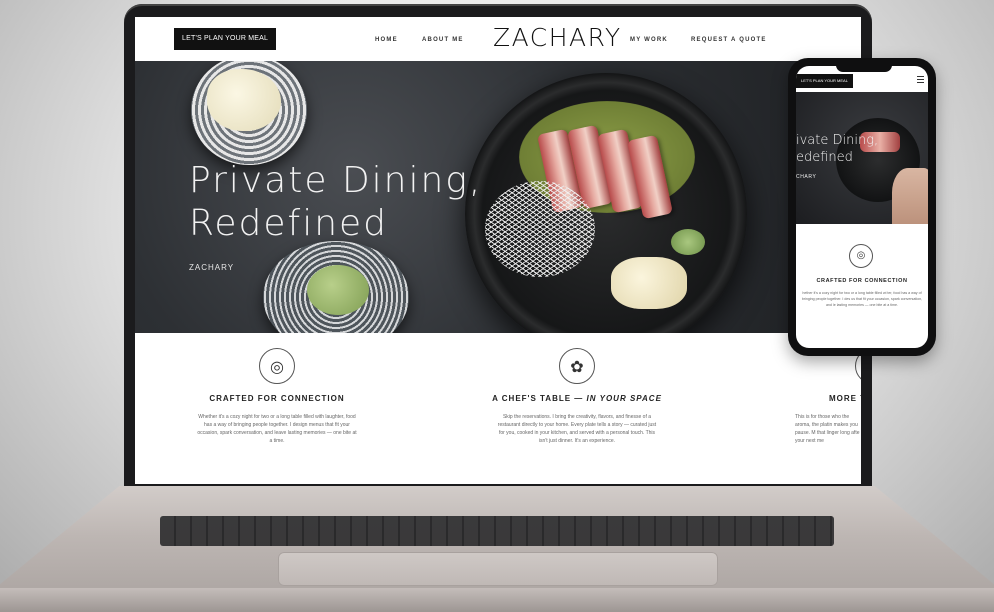  What do you see at coordinates (212, 267) in the screenshot?
I see `hero-subtitle: ZACHARY` at bounding box center [212, 267].